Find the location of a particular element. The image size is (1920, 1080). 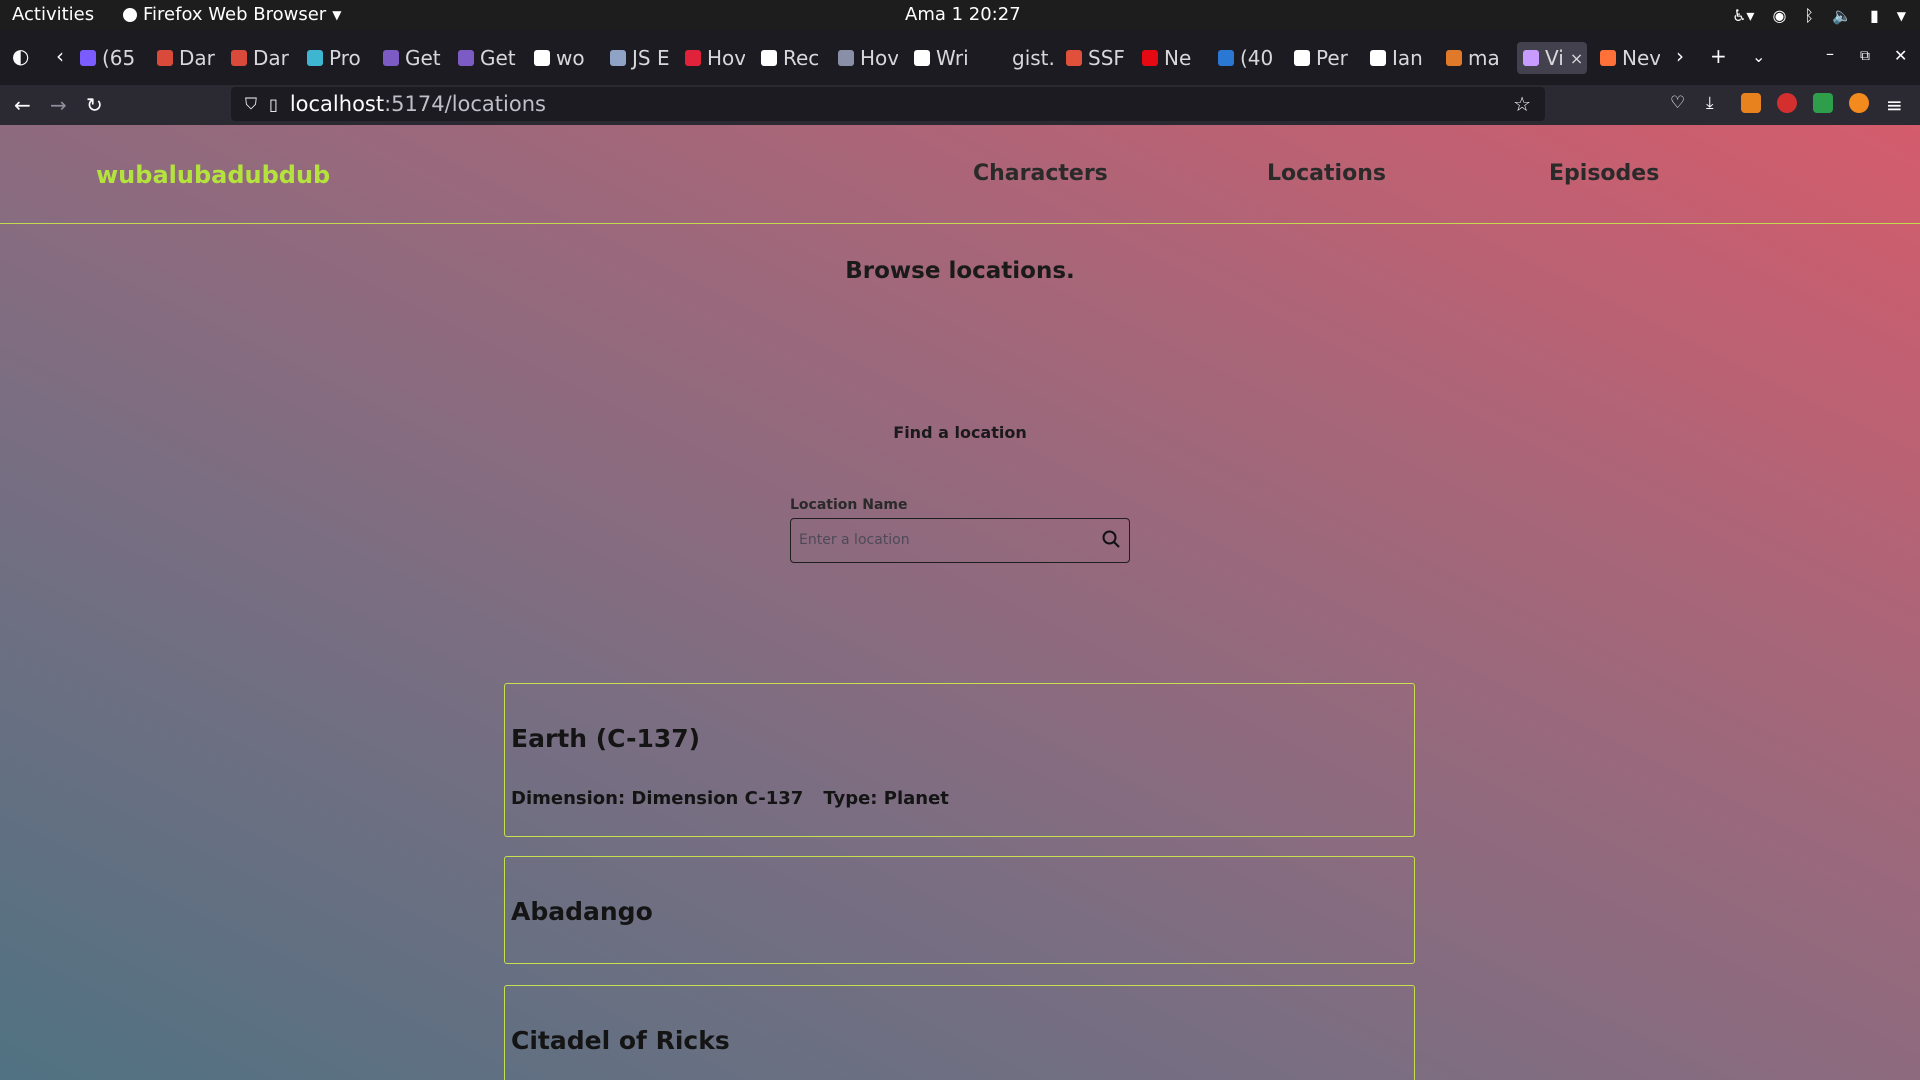

site-logo: wubalubadubdub is located at coordinates (213, 175).